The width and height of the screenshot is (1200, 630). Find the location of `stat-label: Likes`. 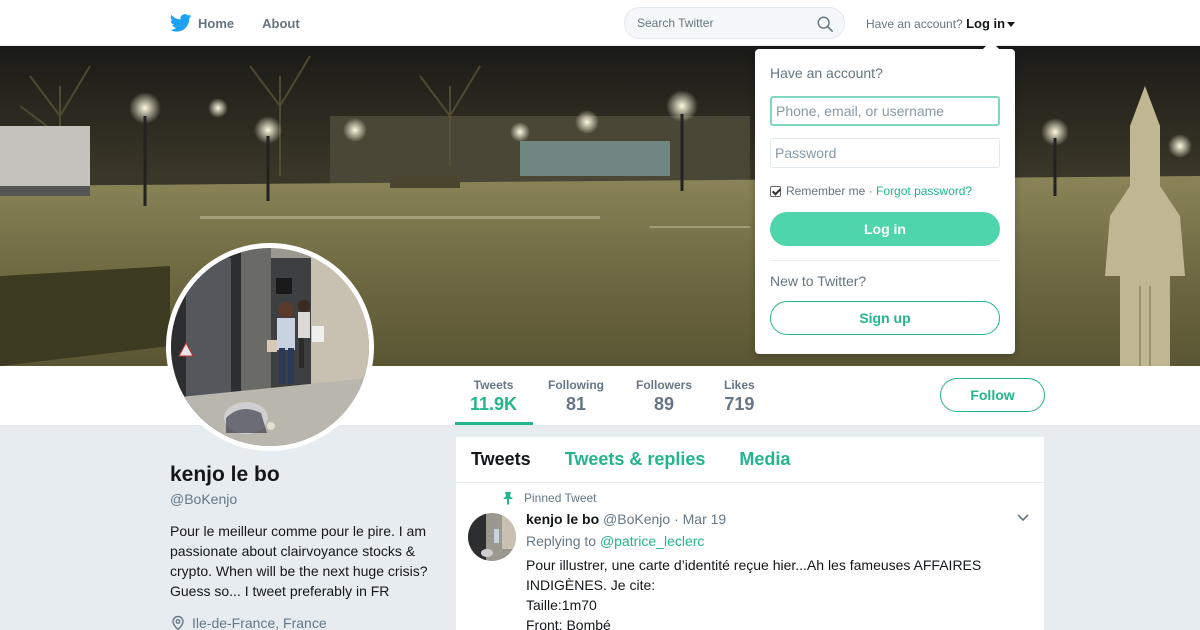

stat-label: Likes is located at coordinates (739, 385).